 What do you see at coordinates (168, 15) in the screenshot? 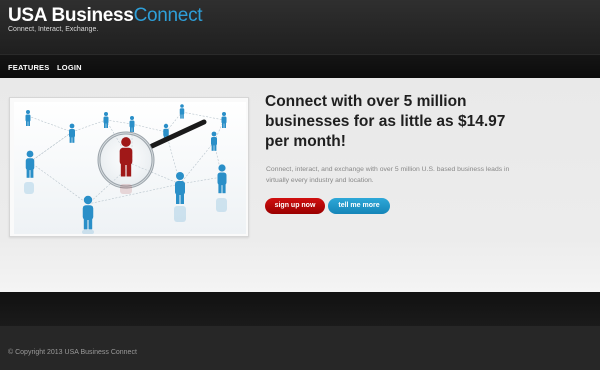
I see `logo-accent-text: Connect` at bounding box center [168, 15].